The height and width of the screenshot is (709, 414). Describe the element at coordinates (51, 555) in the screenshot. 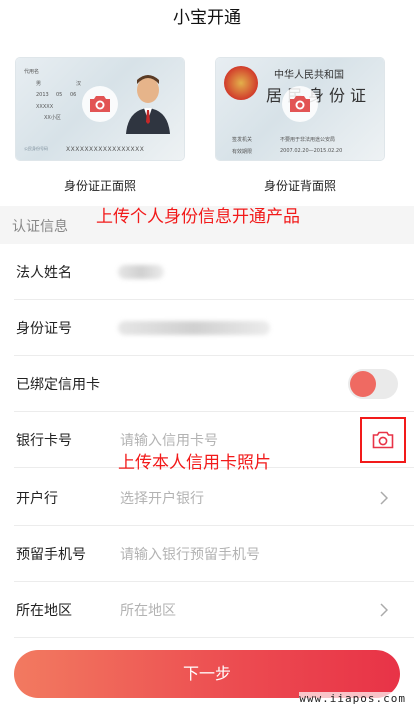

I see `phone-label: 预留手机号` at that location.